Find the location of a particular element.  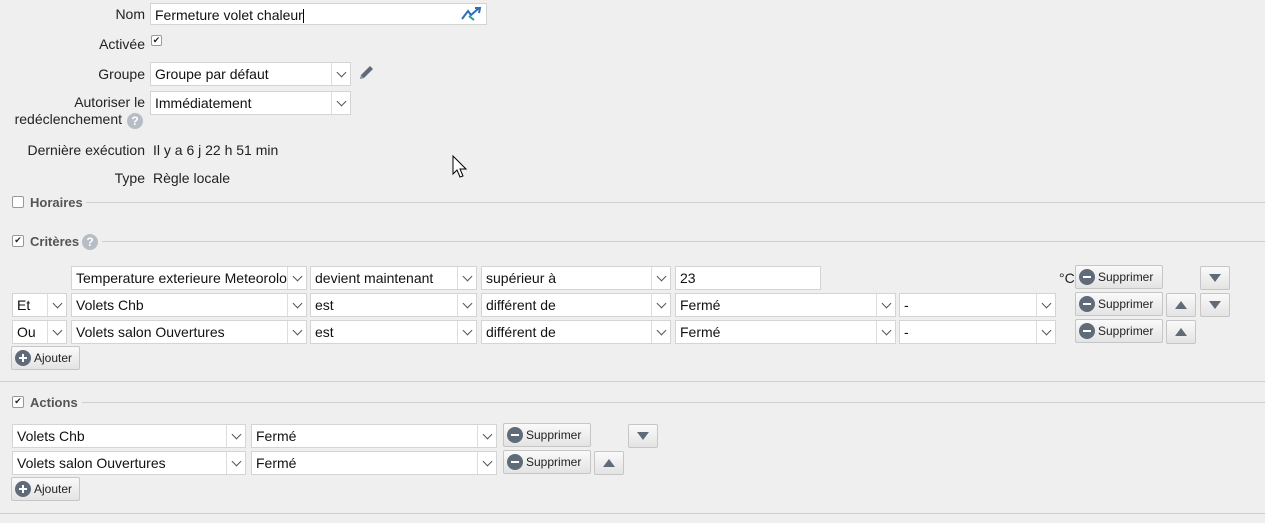

schedules-title: Horaires is located at coordinates (56, 202).